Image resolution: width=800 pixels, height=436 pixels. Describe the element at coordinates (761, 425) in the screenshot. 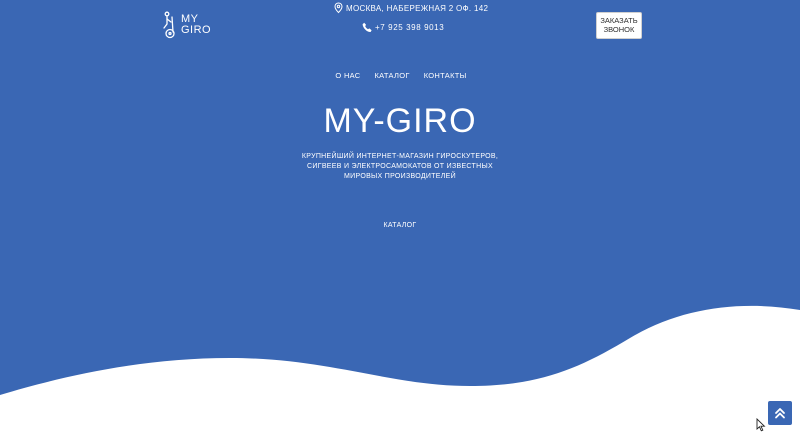

I see `mouse-cursor-icon` at that location.